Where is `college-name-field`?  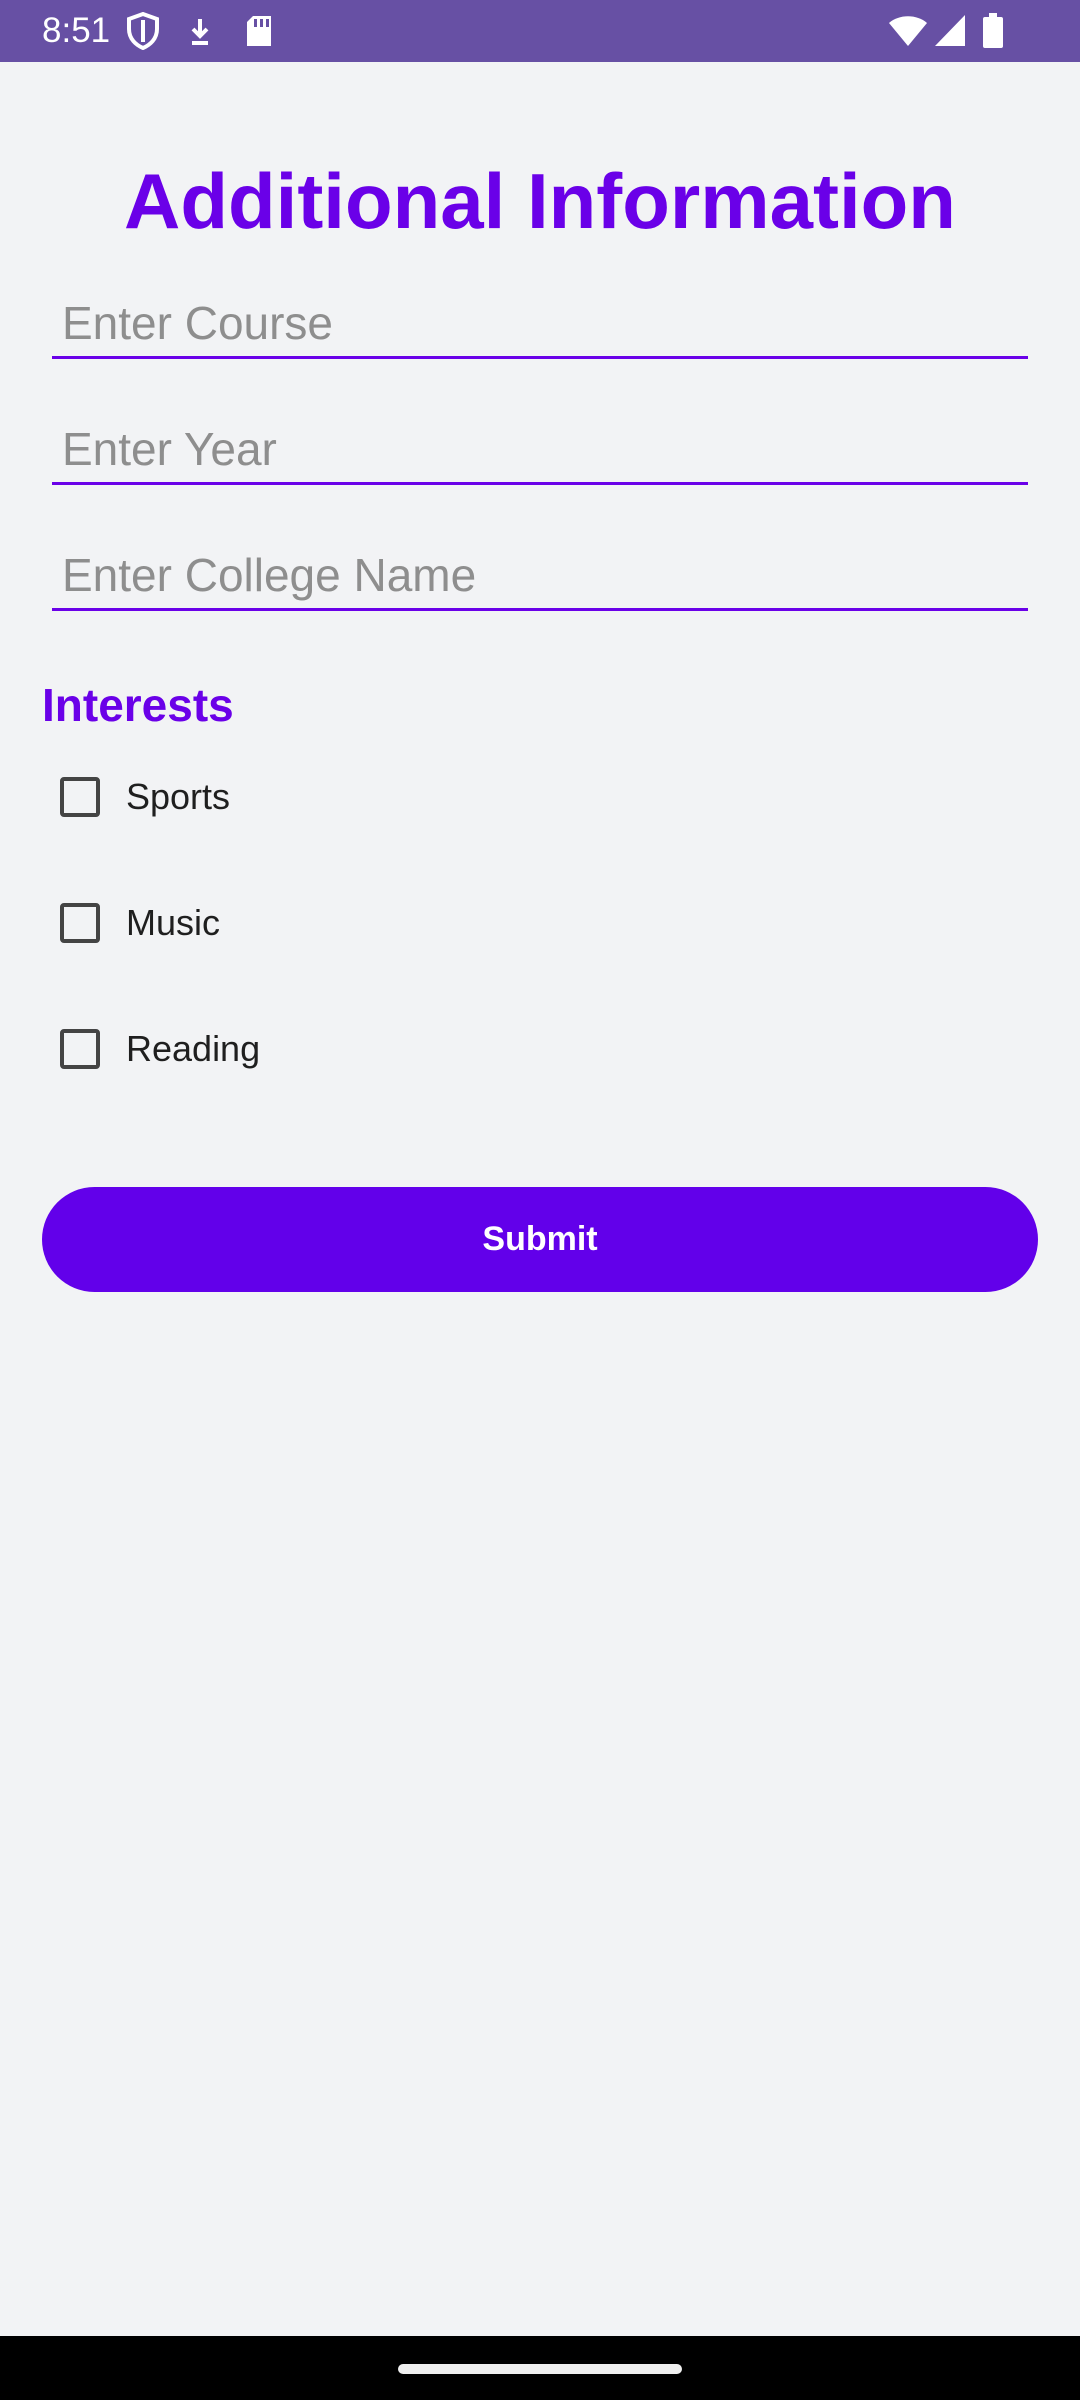
college-name-field is located at coordinates (540, 574).